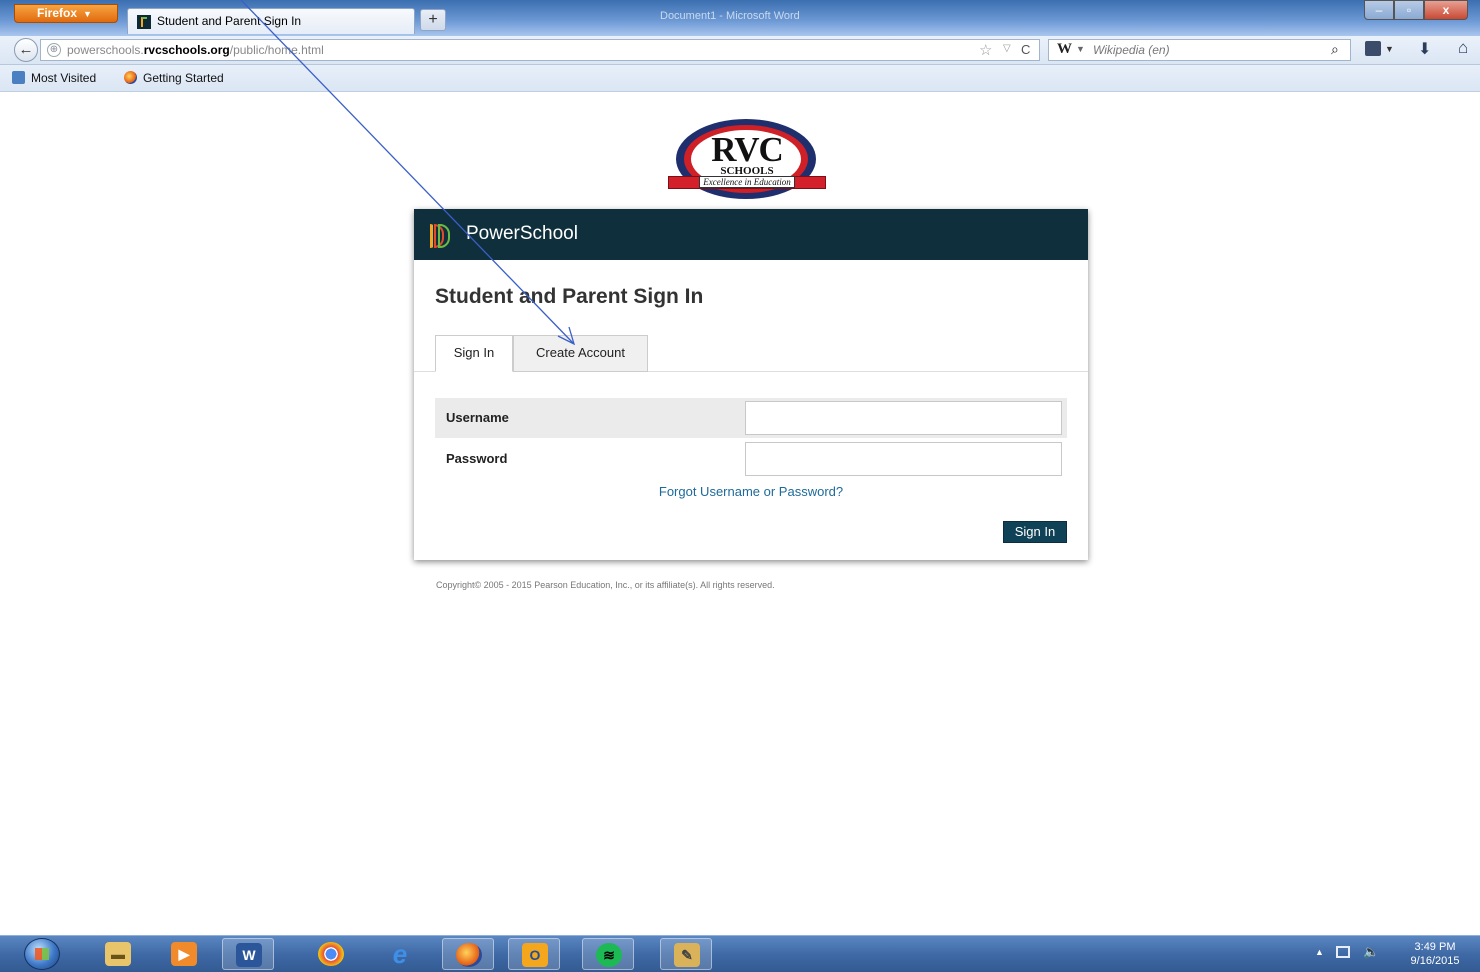 This screenshot has width=1480, height=972. I want to click on notepad-icon: ✎, so click(687, 955).